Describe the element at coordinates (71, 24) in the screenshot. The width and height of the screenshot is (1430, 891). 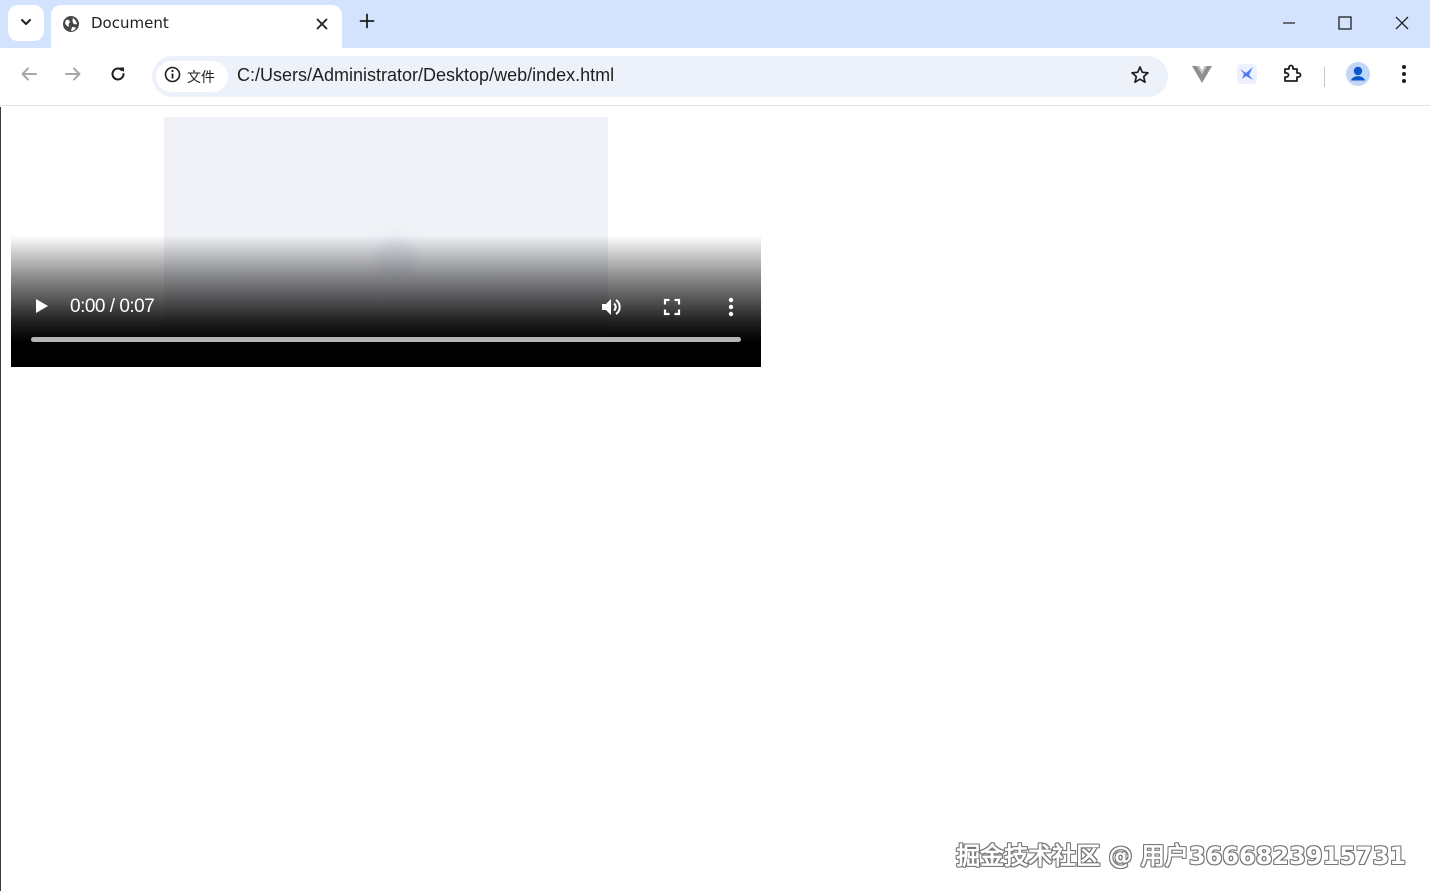
I see `globe-icon` at that location.